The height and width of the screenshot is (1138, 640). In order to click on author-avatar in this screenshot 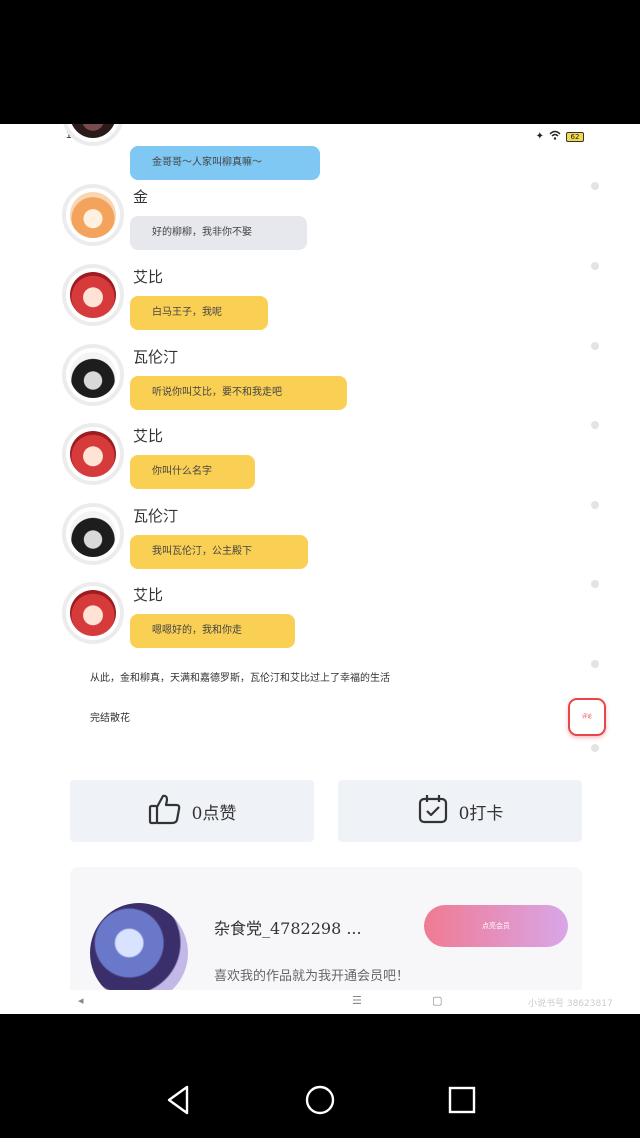, I will do `click(139, 953)`.